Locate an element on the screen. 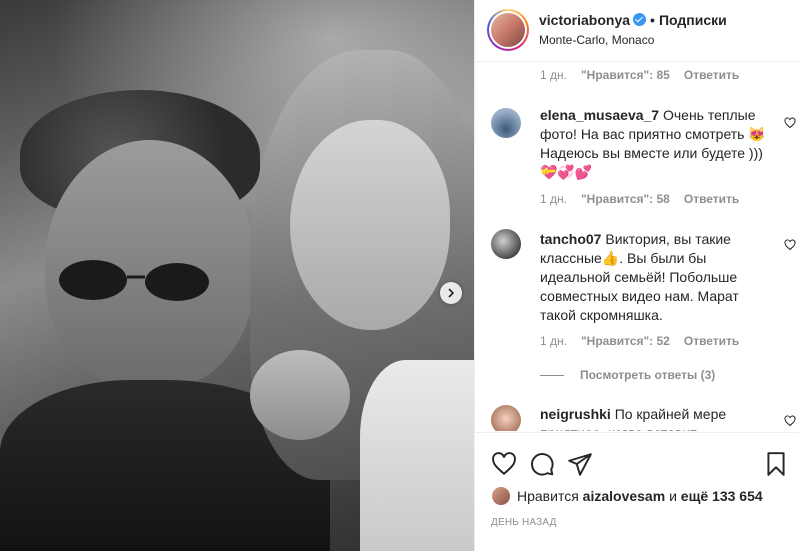  comment-meta: 1 дн. "Нравится": 58 Ответить is located at coordinates (646, 199).